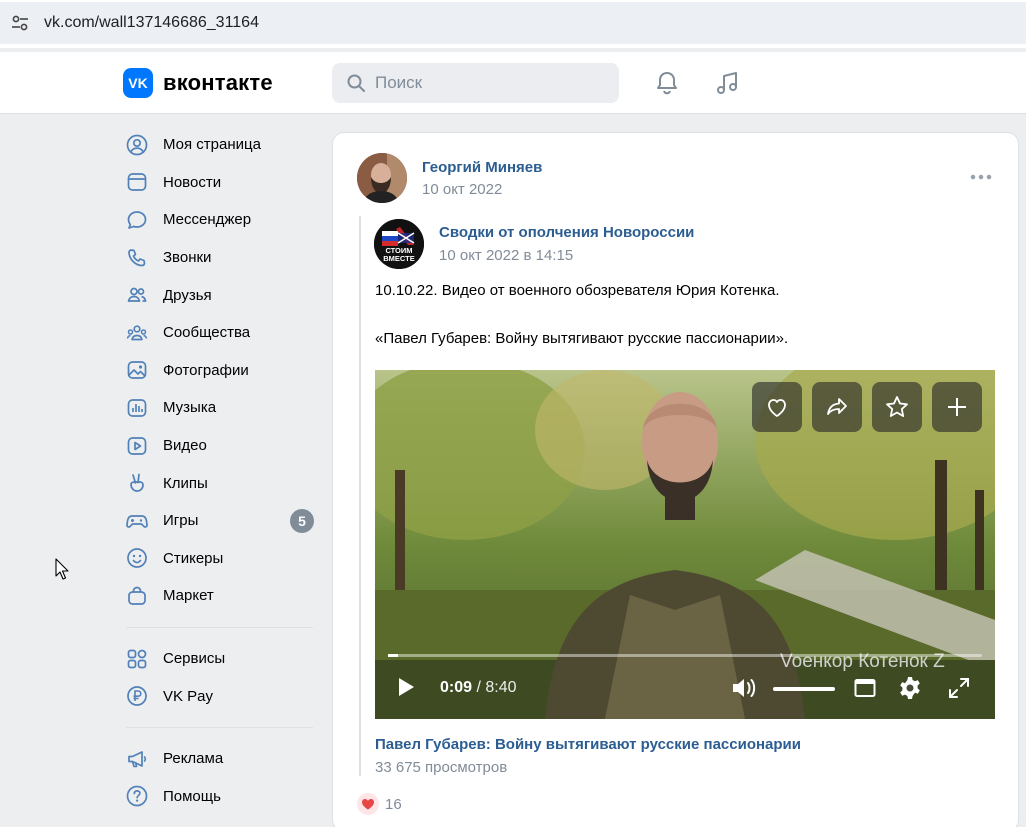 The image size is (1026, 827). I want to click on user-circle-icon, so click(137, 145).